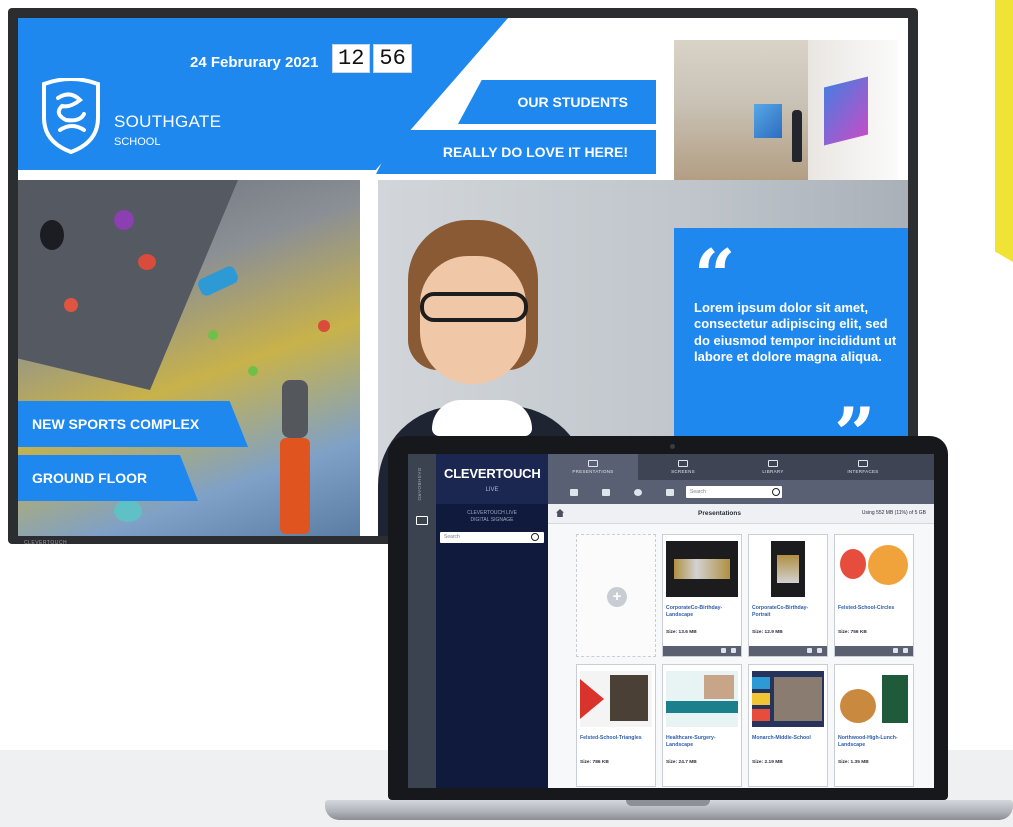  What do you see at coordinates (422, 520) in the screenshot?
I see `signage-icon` at bounding box center [422, 520].